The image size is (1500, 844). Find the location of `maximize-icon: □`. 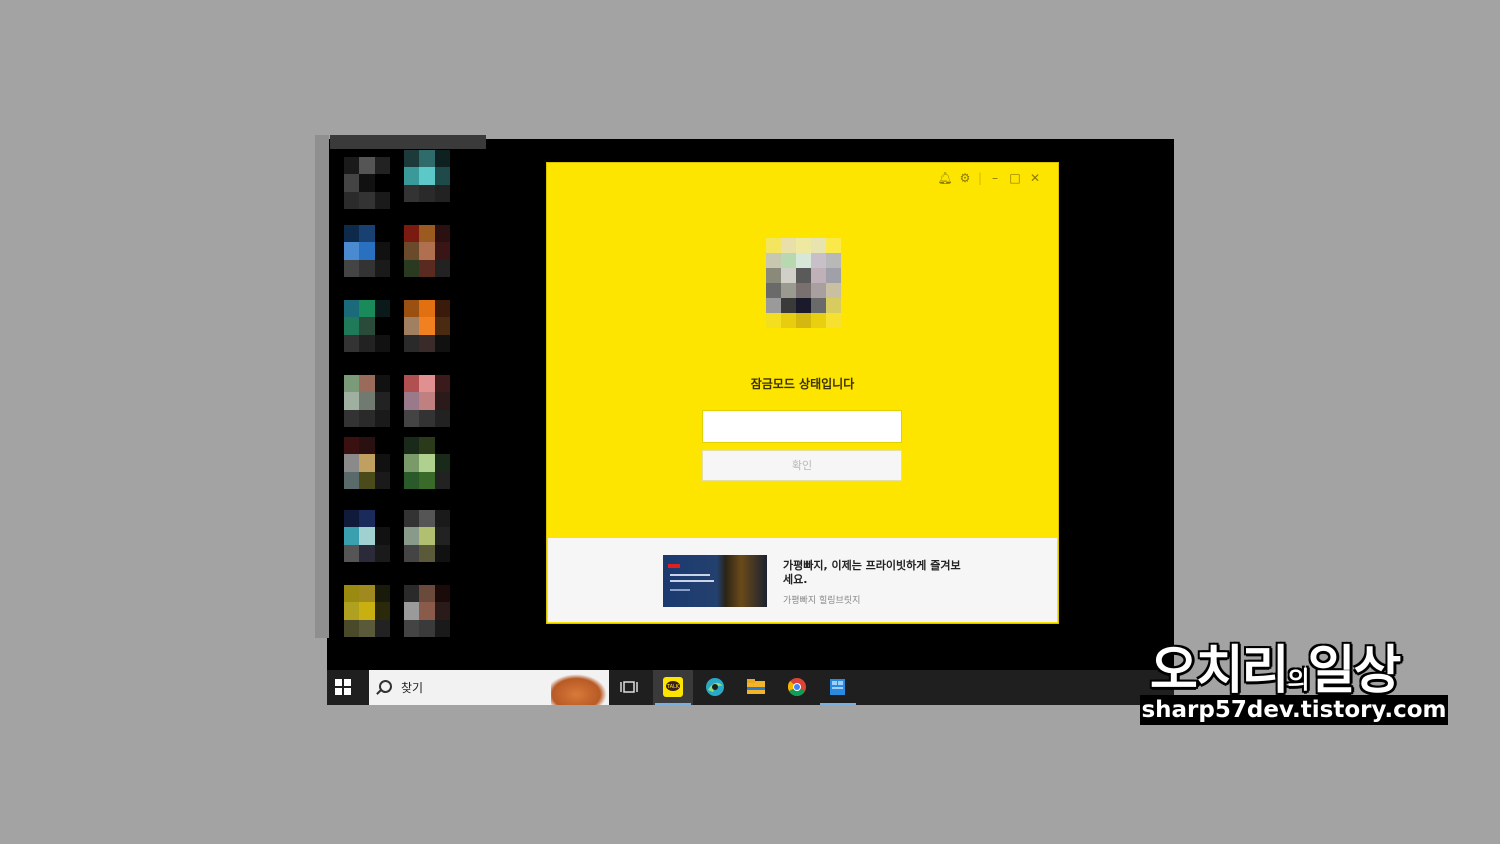

maximize-icon: □ is located at coordinates (1015, 178).